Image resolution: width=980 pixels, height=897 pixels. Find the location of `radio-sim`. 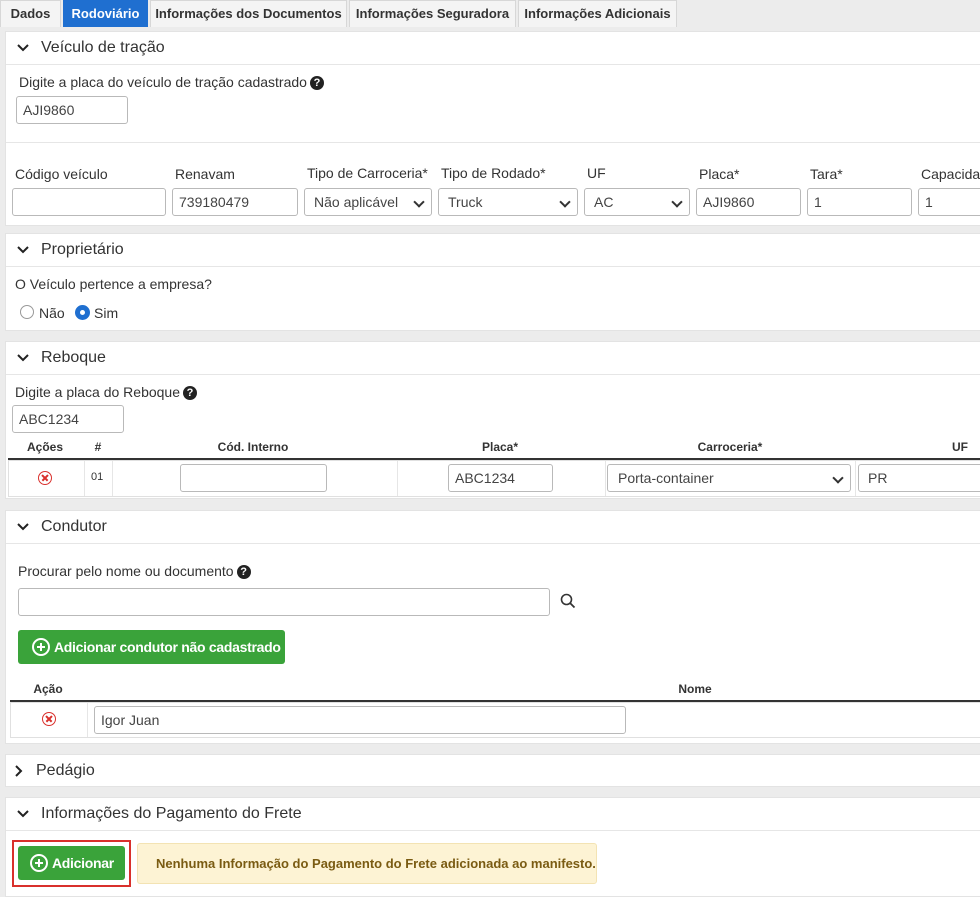

radio-sim is located at coordinates (82, 312).